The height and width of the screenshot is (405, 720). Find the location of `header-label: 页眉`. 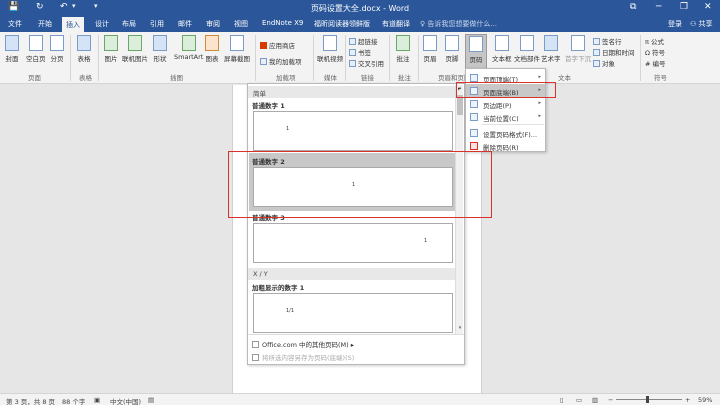

header-label: 页眉 is located at coordinates (430, 59).